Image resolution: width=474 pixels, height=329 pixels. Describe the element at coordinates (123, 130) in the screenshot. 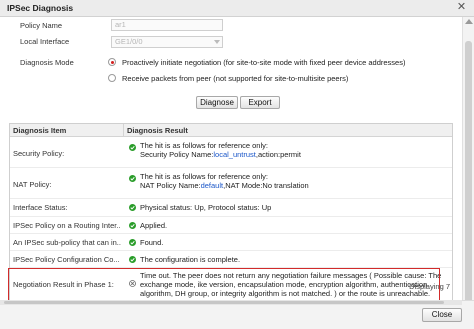

I see `header-divider` at that location.